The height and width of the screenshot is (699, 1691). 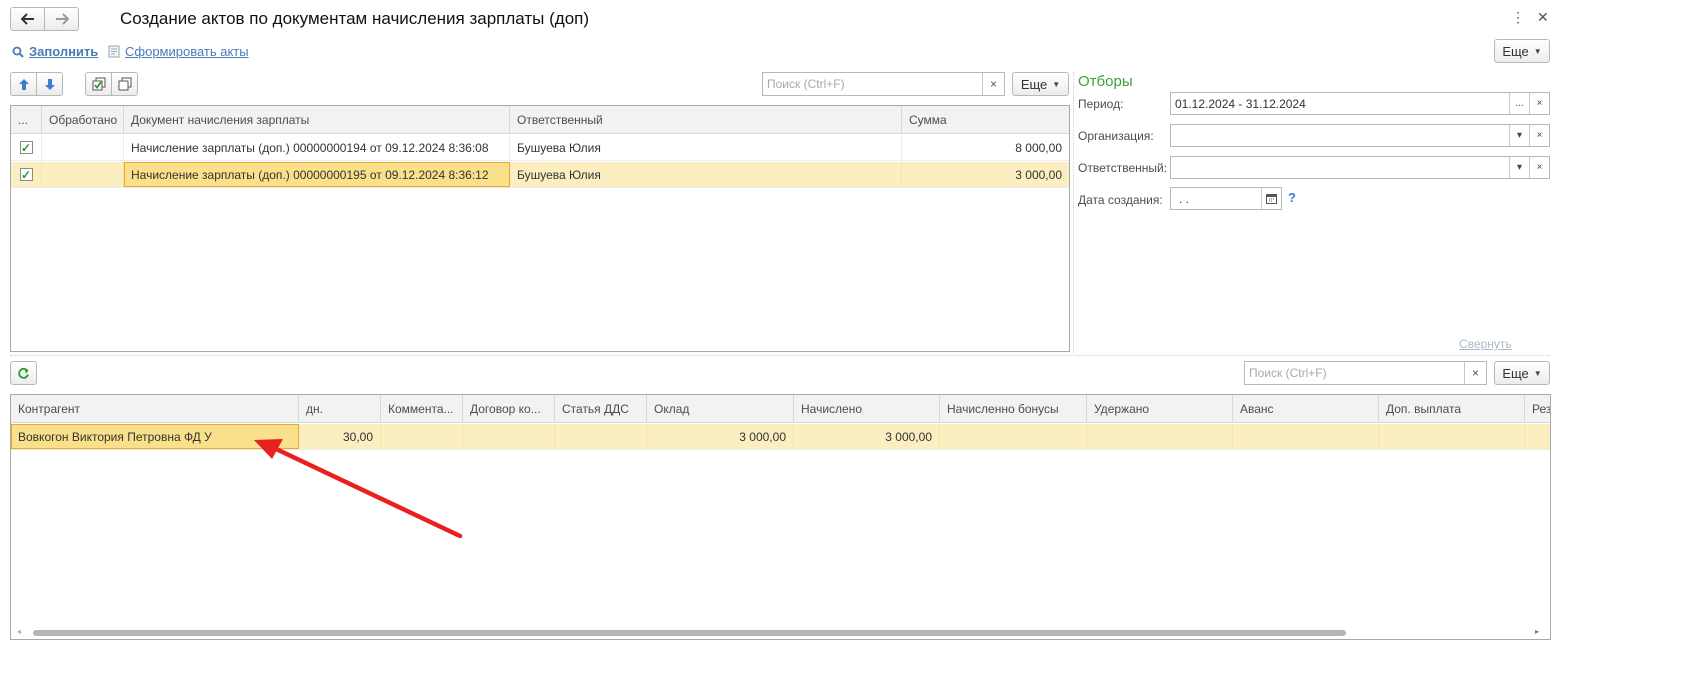 I want to click on annotation-arrow, so click(x=358, y=489).